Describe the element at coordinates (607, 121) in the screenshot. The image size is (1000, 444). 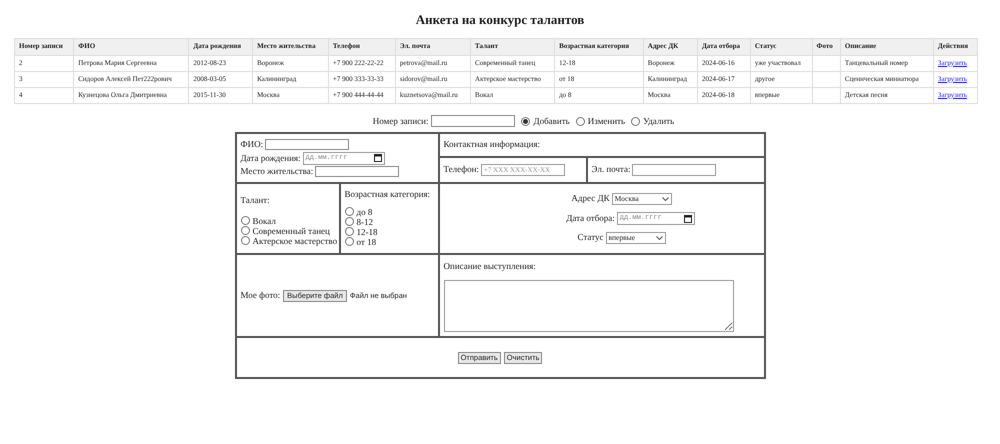
I see `radio-label: Изменить` at that location.